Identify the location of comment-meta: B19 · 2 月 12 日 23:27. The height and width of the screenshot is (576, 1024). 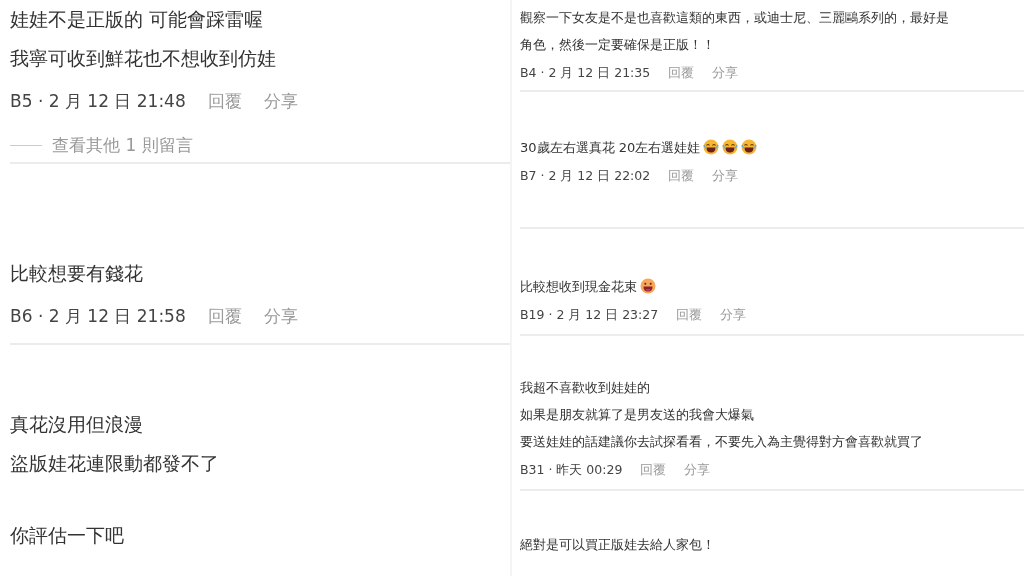
(589, 315).